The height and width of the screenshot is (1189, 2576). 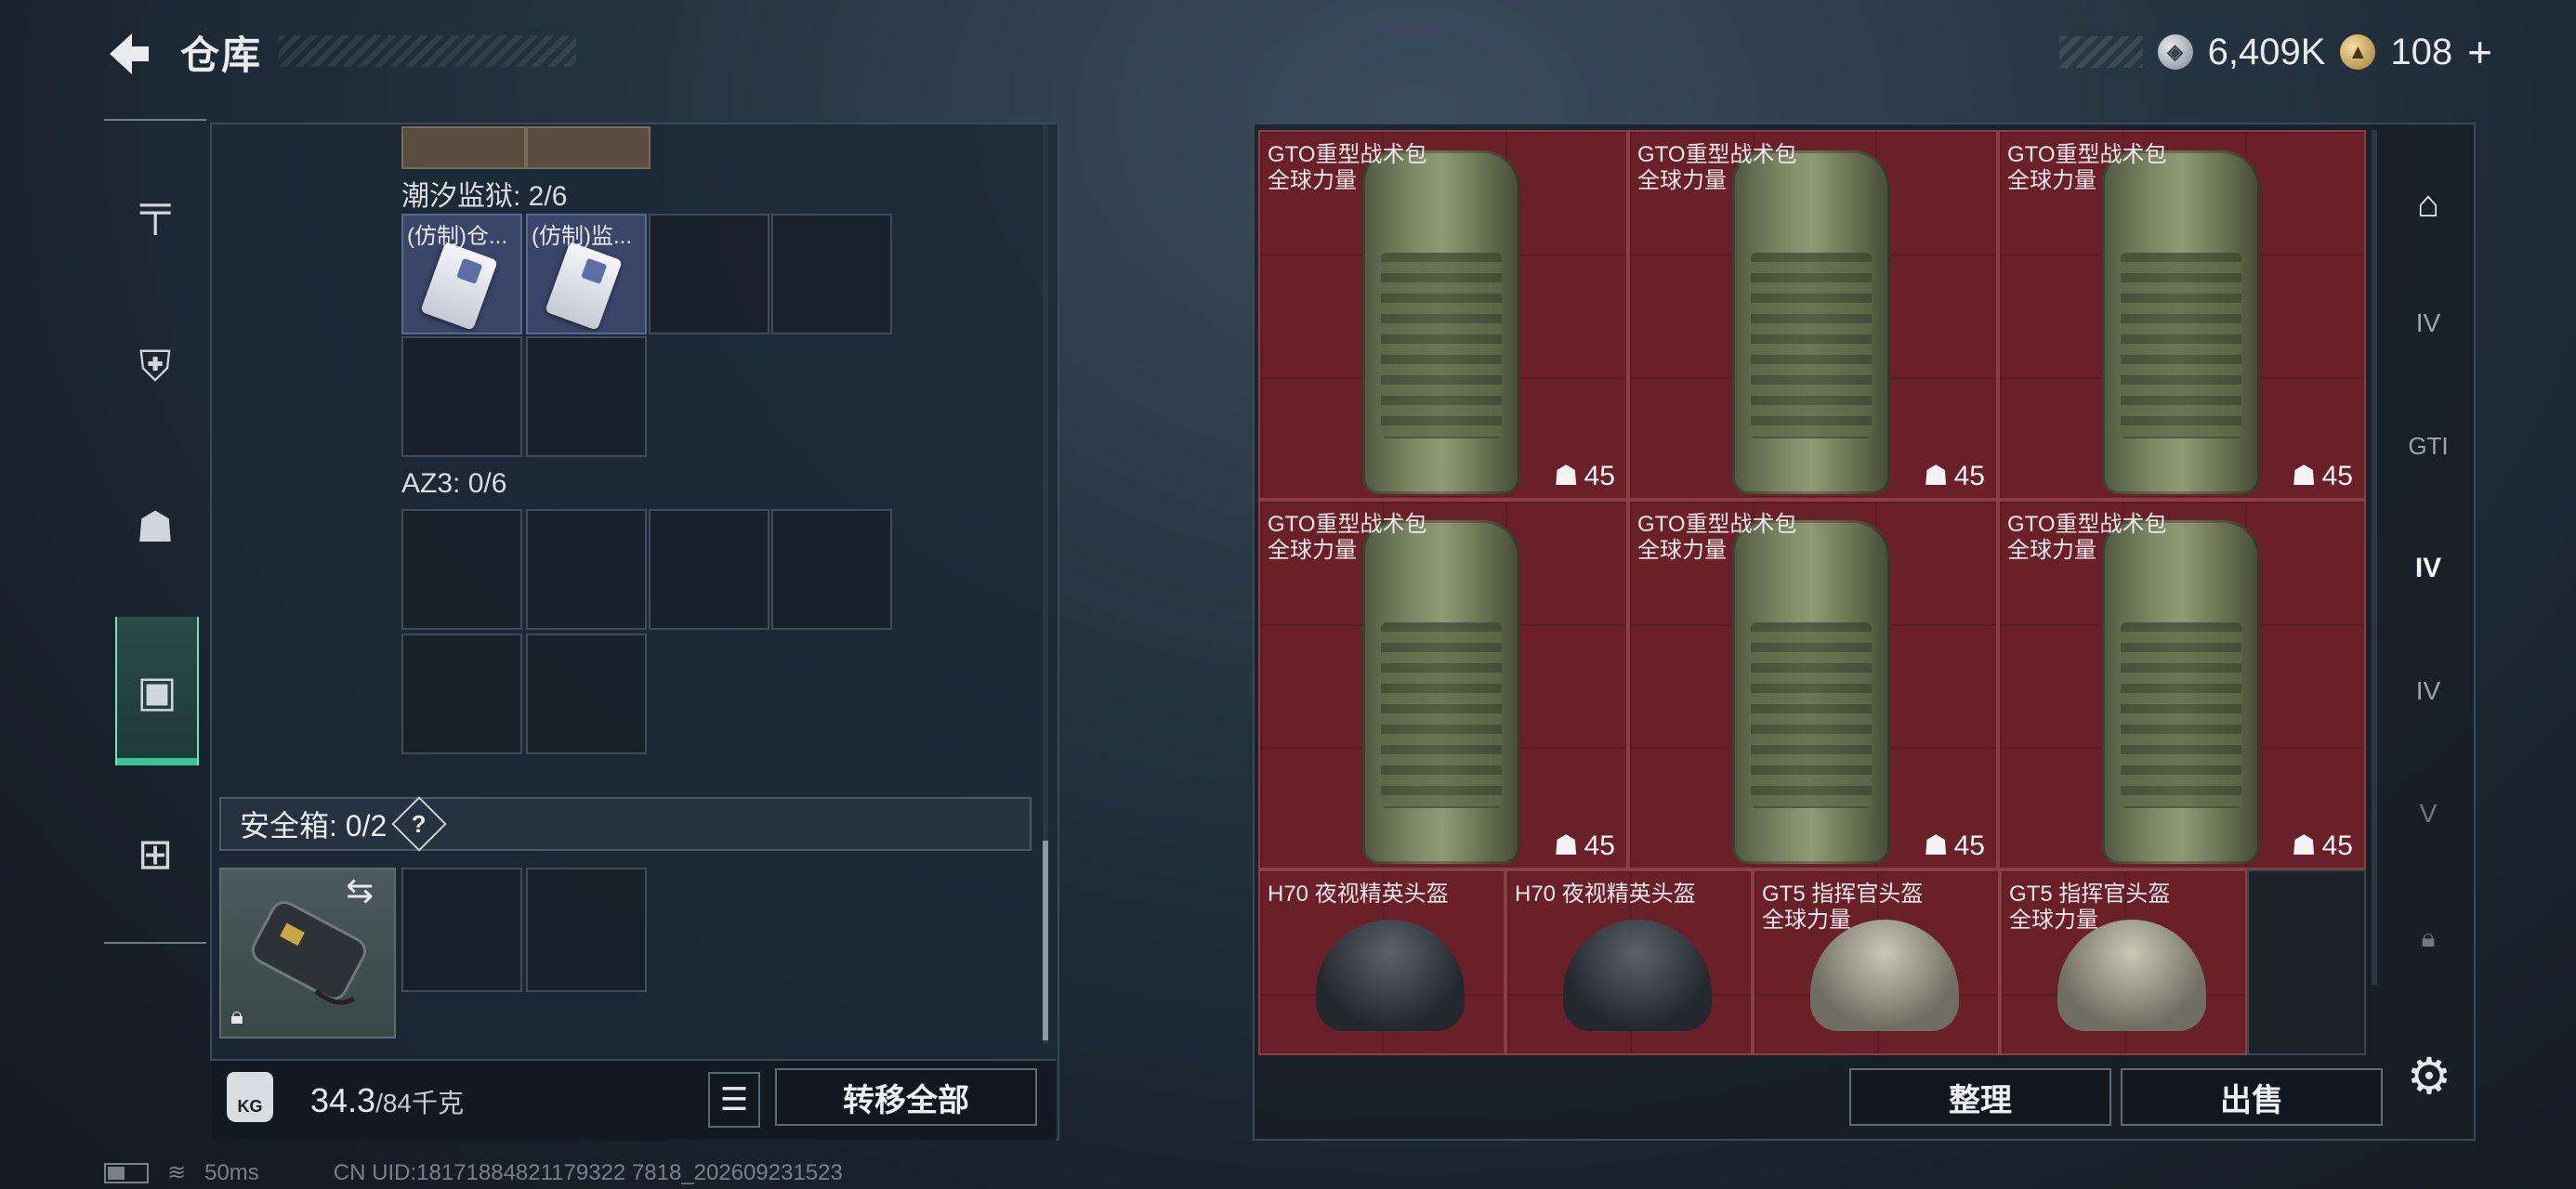 I want to click on back-button, so click(x=129, y=54).